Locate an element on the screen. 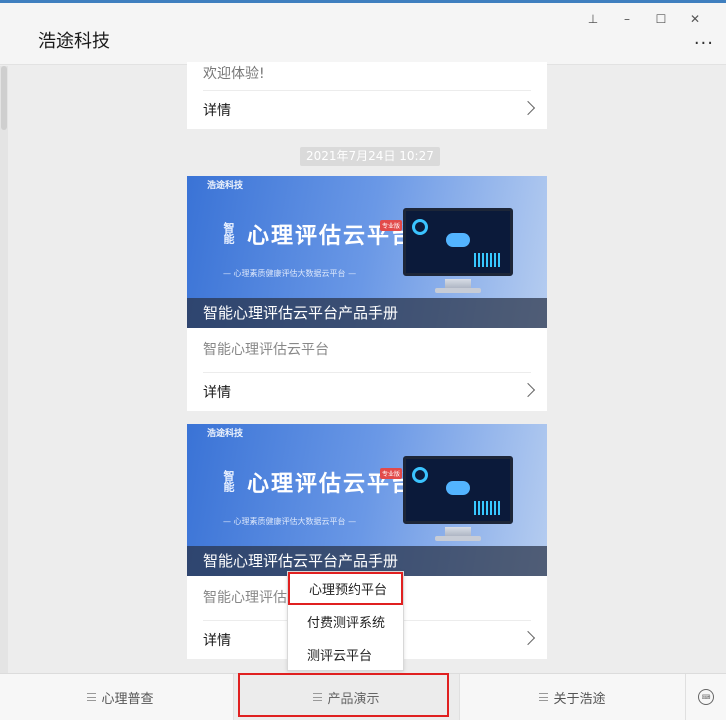 This screenshot has height=720, width=726. menu-item-label: 关于浩途 is located at coordinates (579, 699).